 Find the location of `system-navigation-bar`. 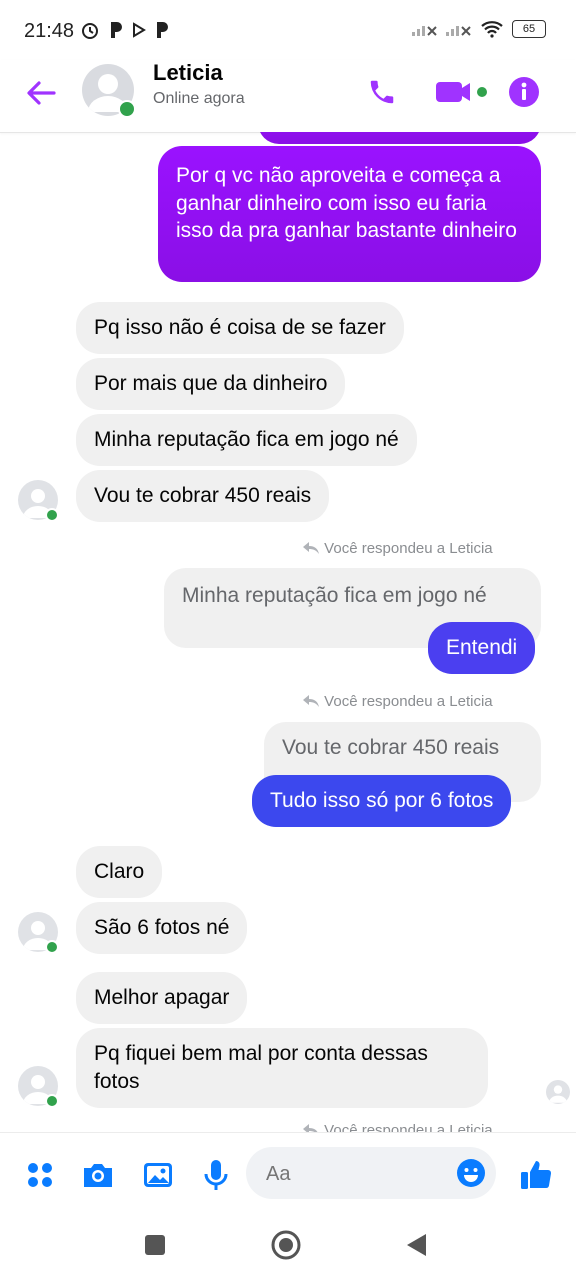

system-navigation-bar is located at coordinates (288, 1250).